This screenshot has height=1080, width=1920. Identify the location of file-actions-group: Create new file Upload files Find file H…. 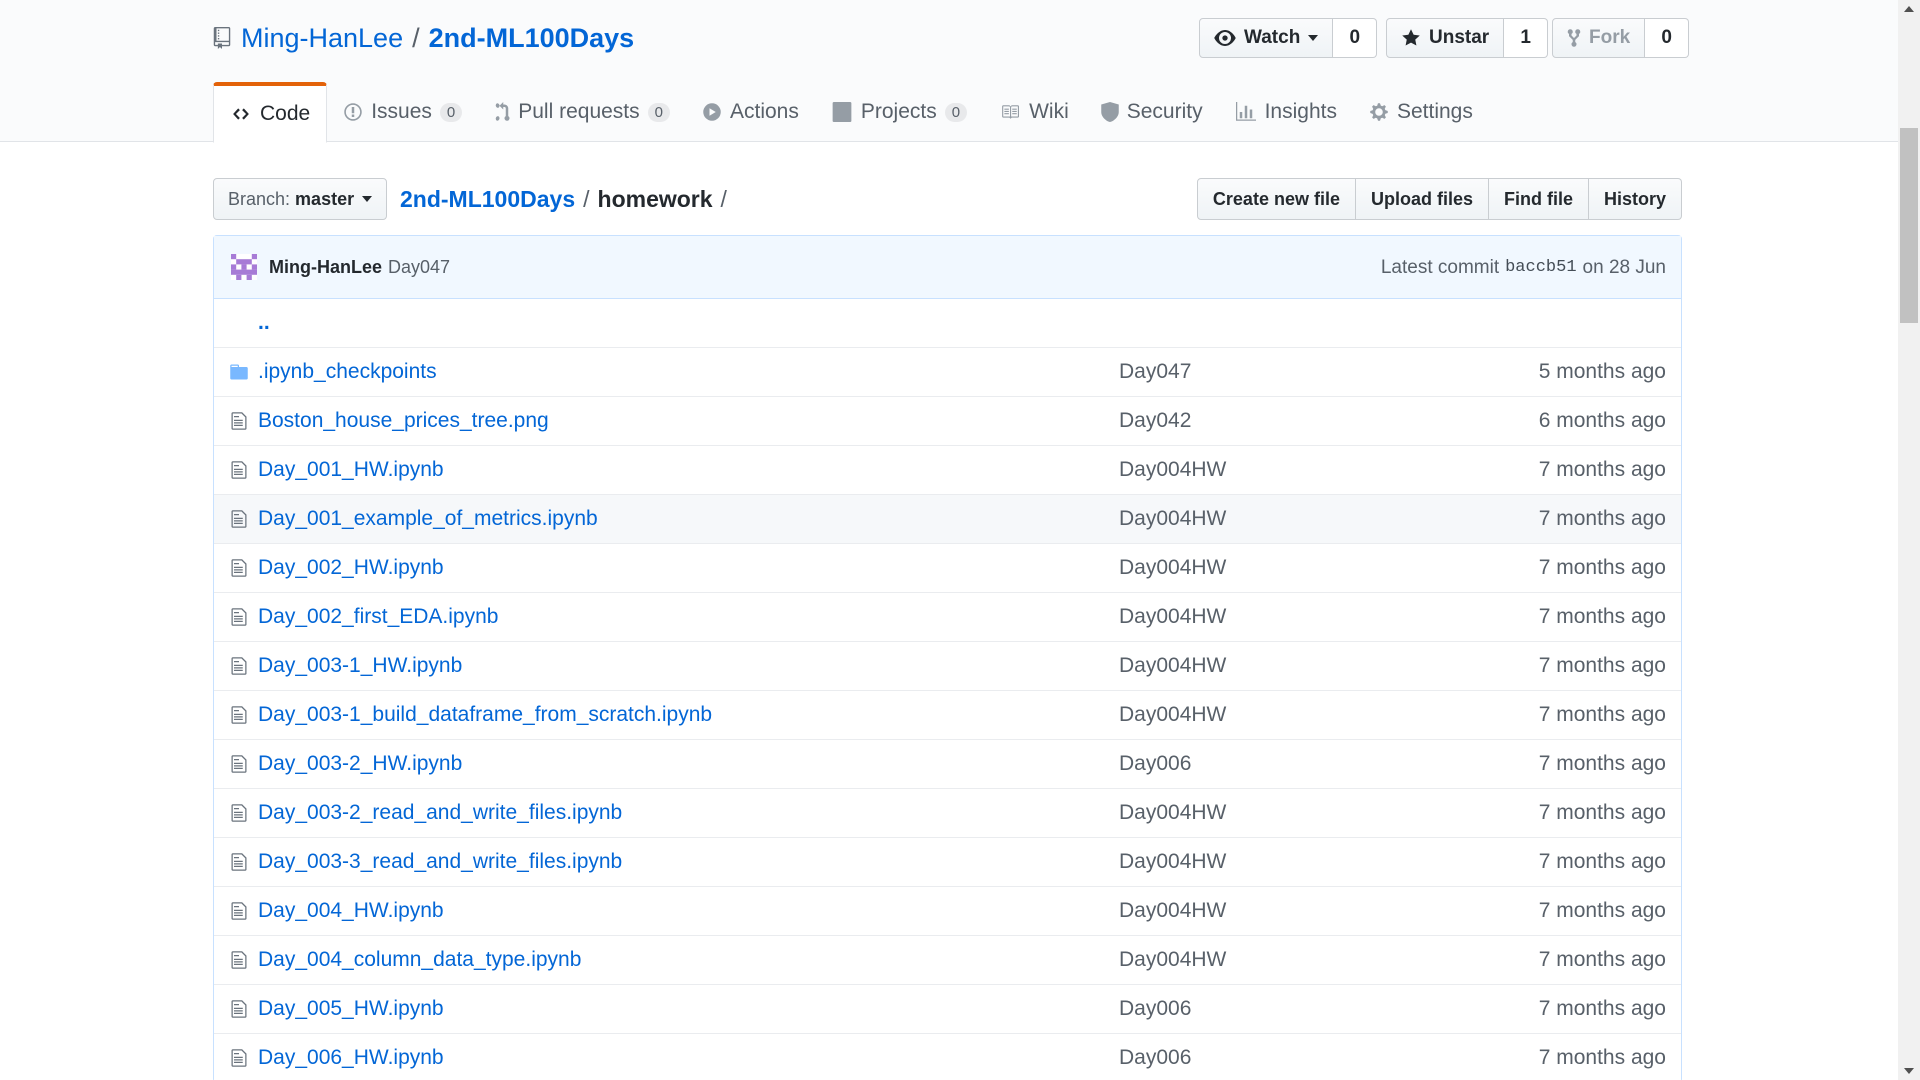
(1439, 199).